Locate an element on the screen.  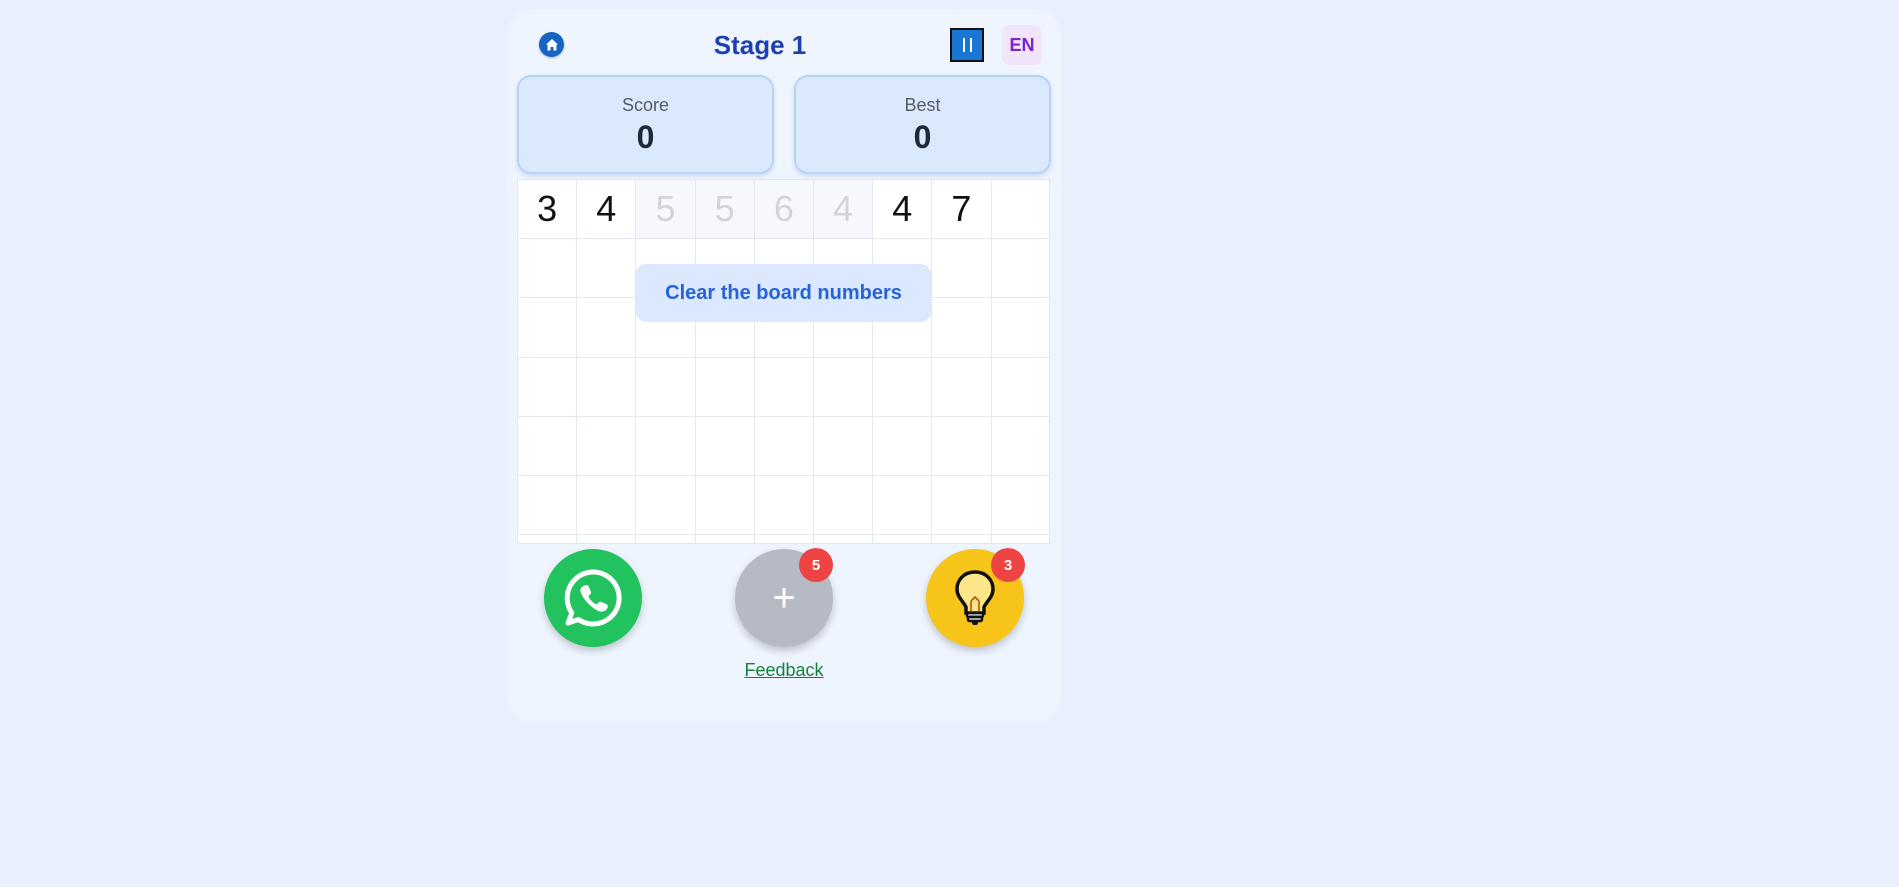
language-button: EN is located at coordinates (1022, 45).